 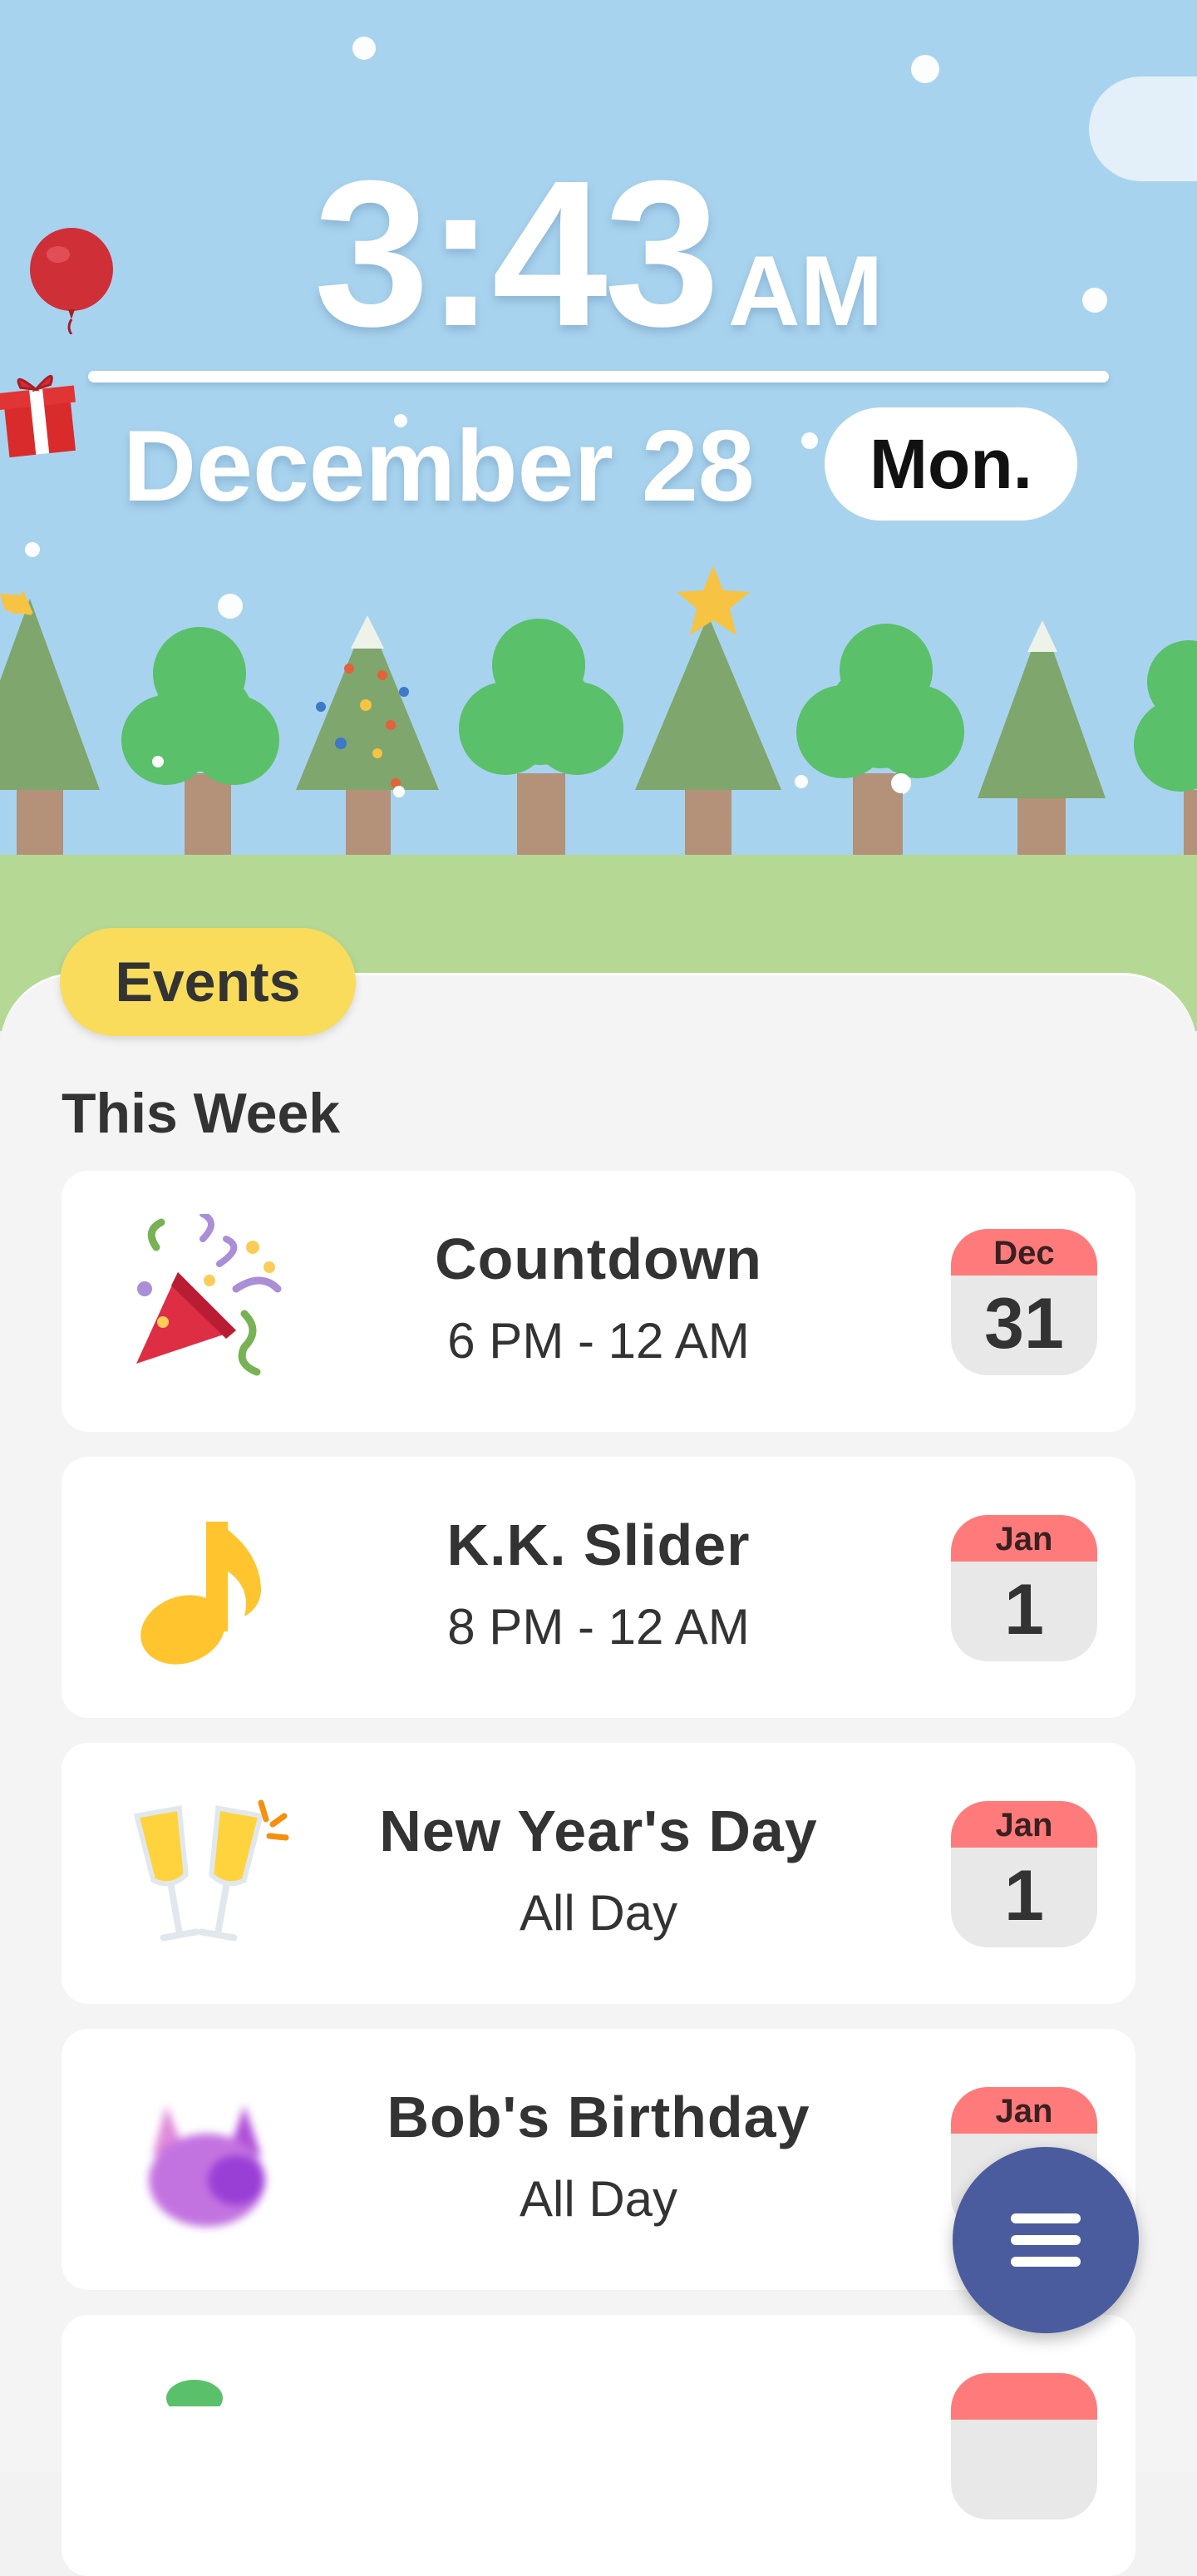 I want to click on calendar-month: Dec, so click(x=1024, y=1252).